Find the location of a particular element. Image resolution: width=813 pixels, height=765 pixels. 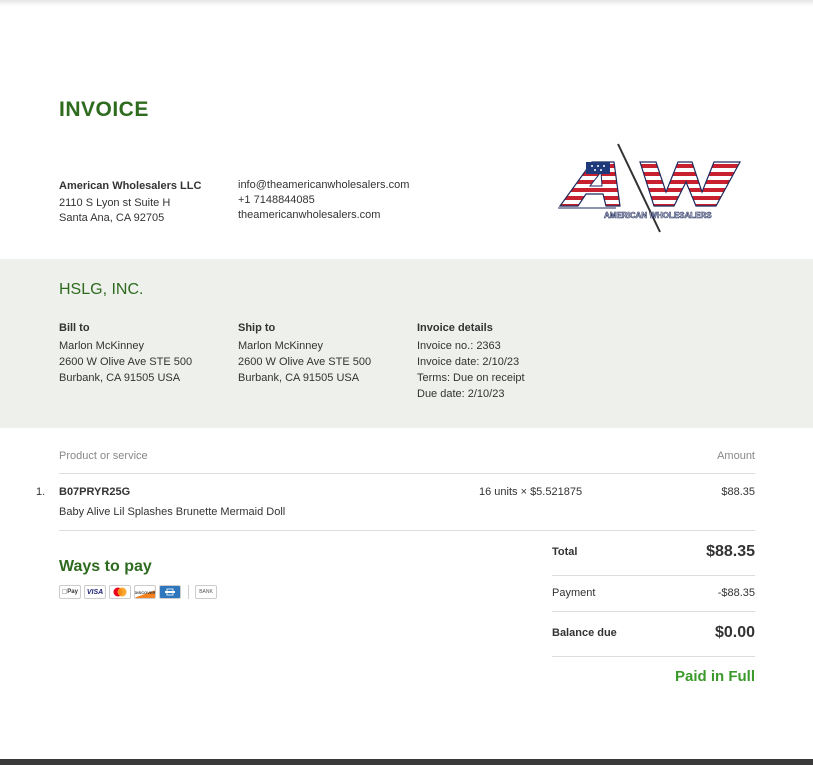

invoice-title: INVOICE is located at coordinates (104, 109).